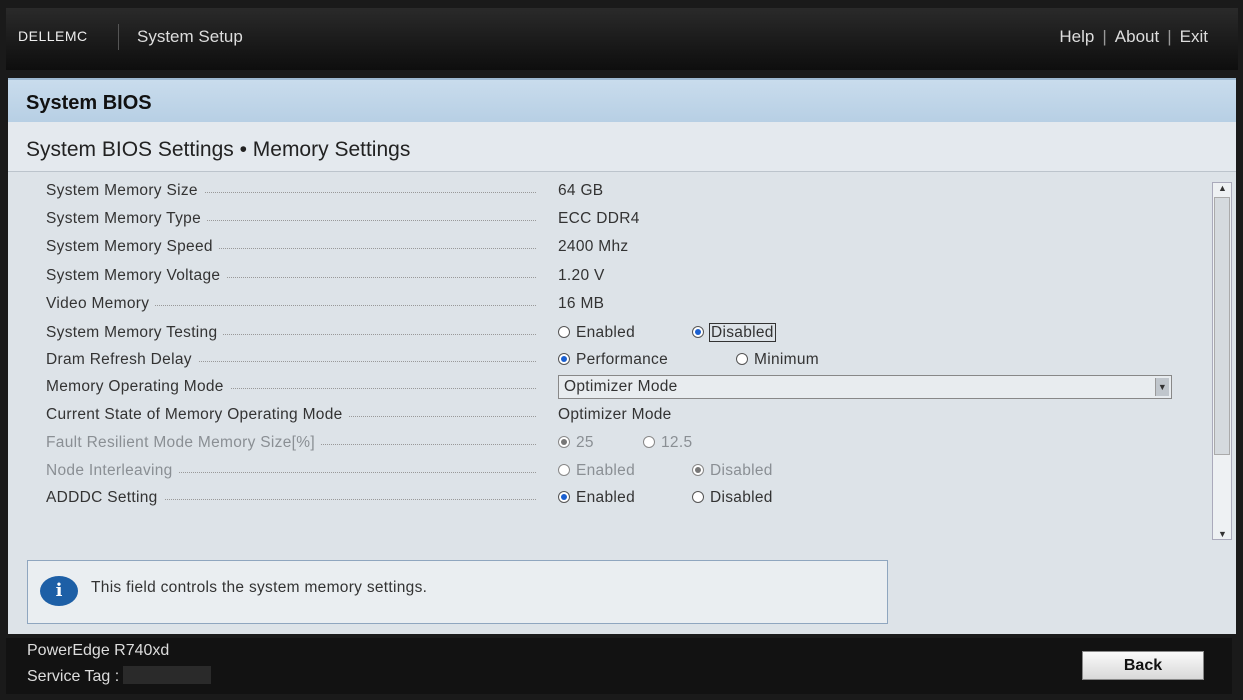 The height and width of the screenshot is (700, 1243). What do you see at coordinates (291, 219) in the screenshot?
I see `setting-label: System Memory Type` at bounding box center [291, 219].